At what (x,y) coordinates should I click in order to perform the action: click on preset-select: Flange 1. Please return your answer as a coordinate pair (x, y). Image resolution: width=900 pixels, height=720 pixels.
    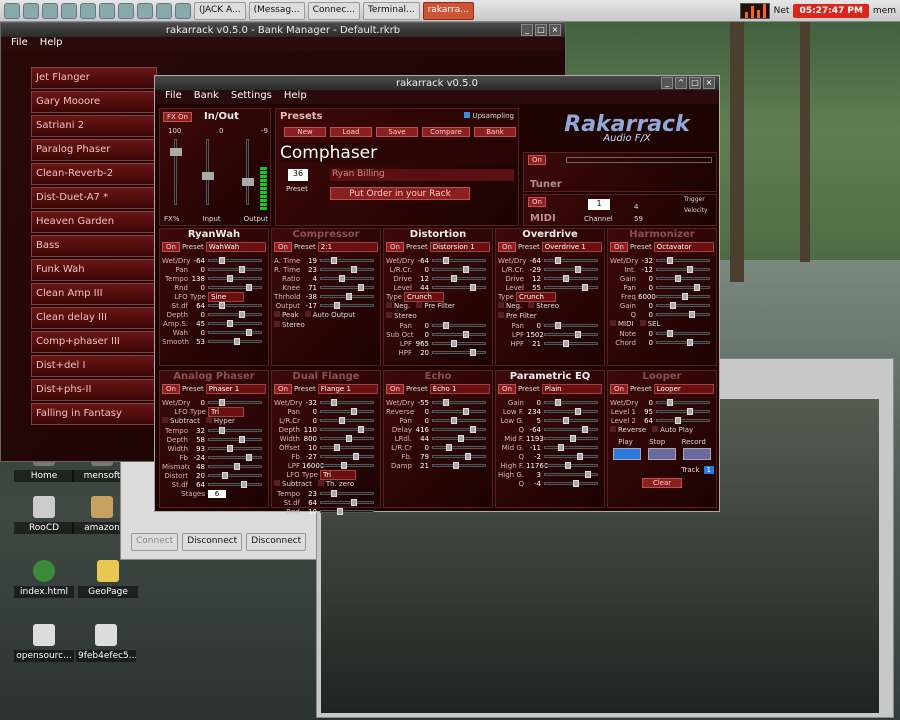
    Looking at the image, I should click on (347, 389).